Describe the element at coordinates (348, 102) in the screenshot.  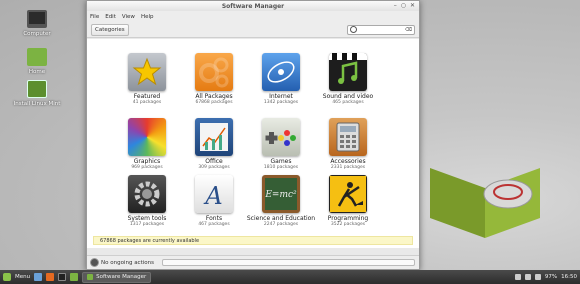
I see `category-count: 465 packages` at that location.